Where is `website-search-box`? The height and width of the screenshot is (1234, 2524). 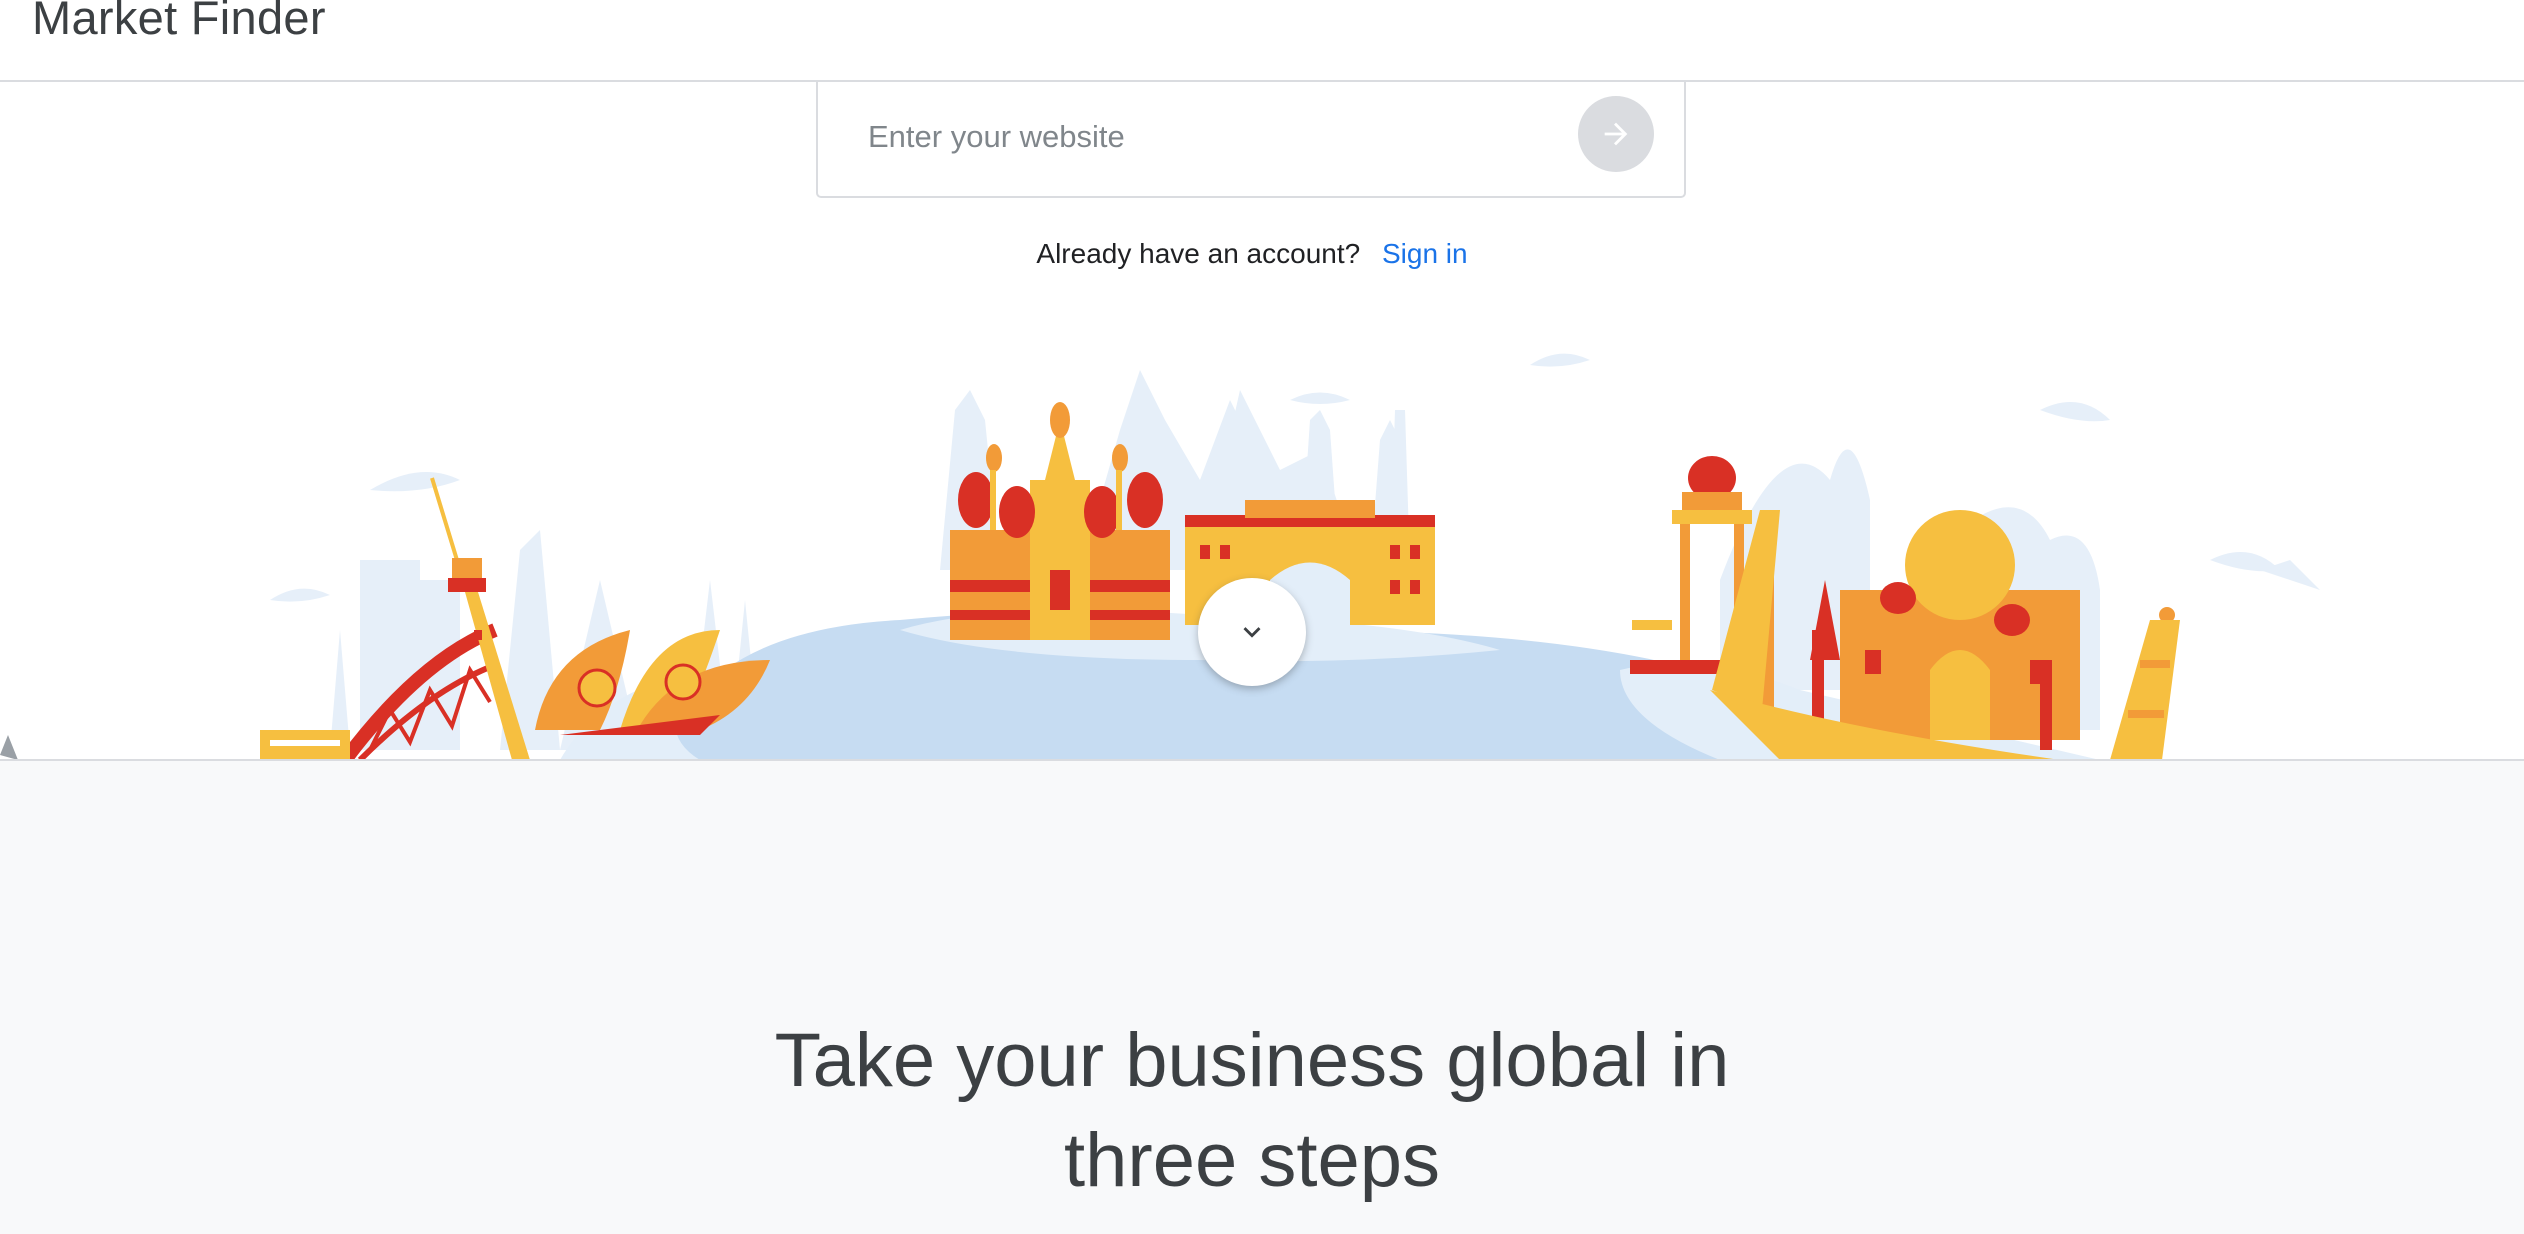
website-search-box is located at coordinates (1251, 140).